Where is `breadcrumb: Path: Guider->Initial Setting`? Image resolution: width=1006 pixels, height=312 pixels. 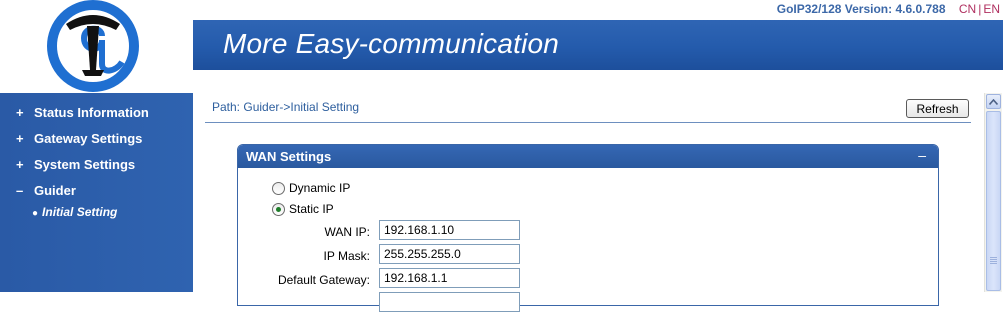 breadcrumb: Path: Guider->Initial Setting is located at coordinates (286, 107).